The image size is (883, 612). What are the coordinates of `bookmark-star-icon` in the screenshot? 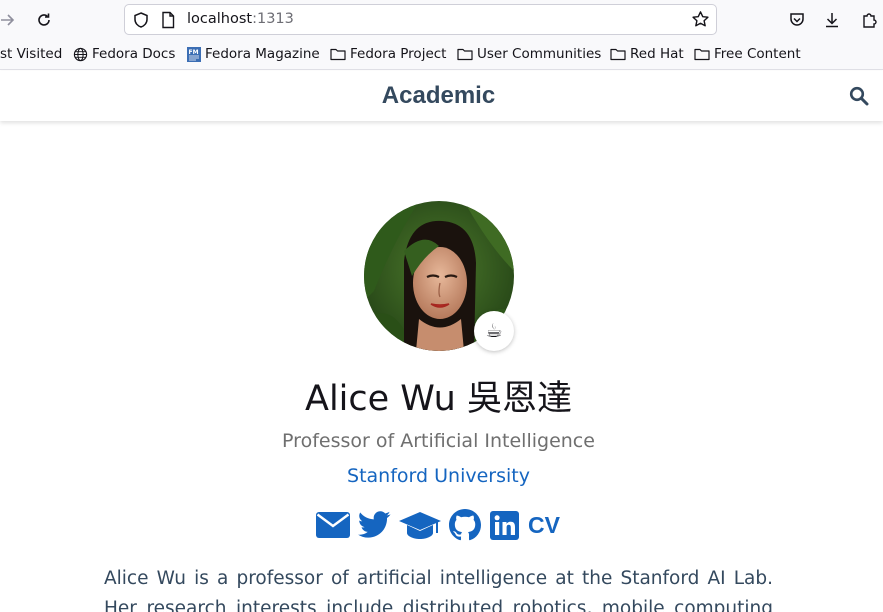 It's located at (700, 21).